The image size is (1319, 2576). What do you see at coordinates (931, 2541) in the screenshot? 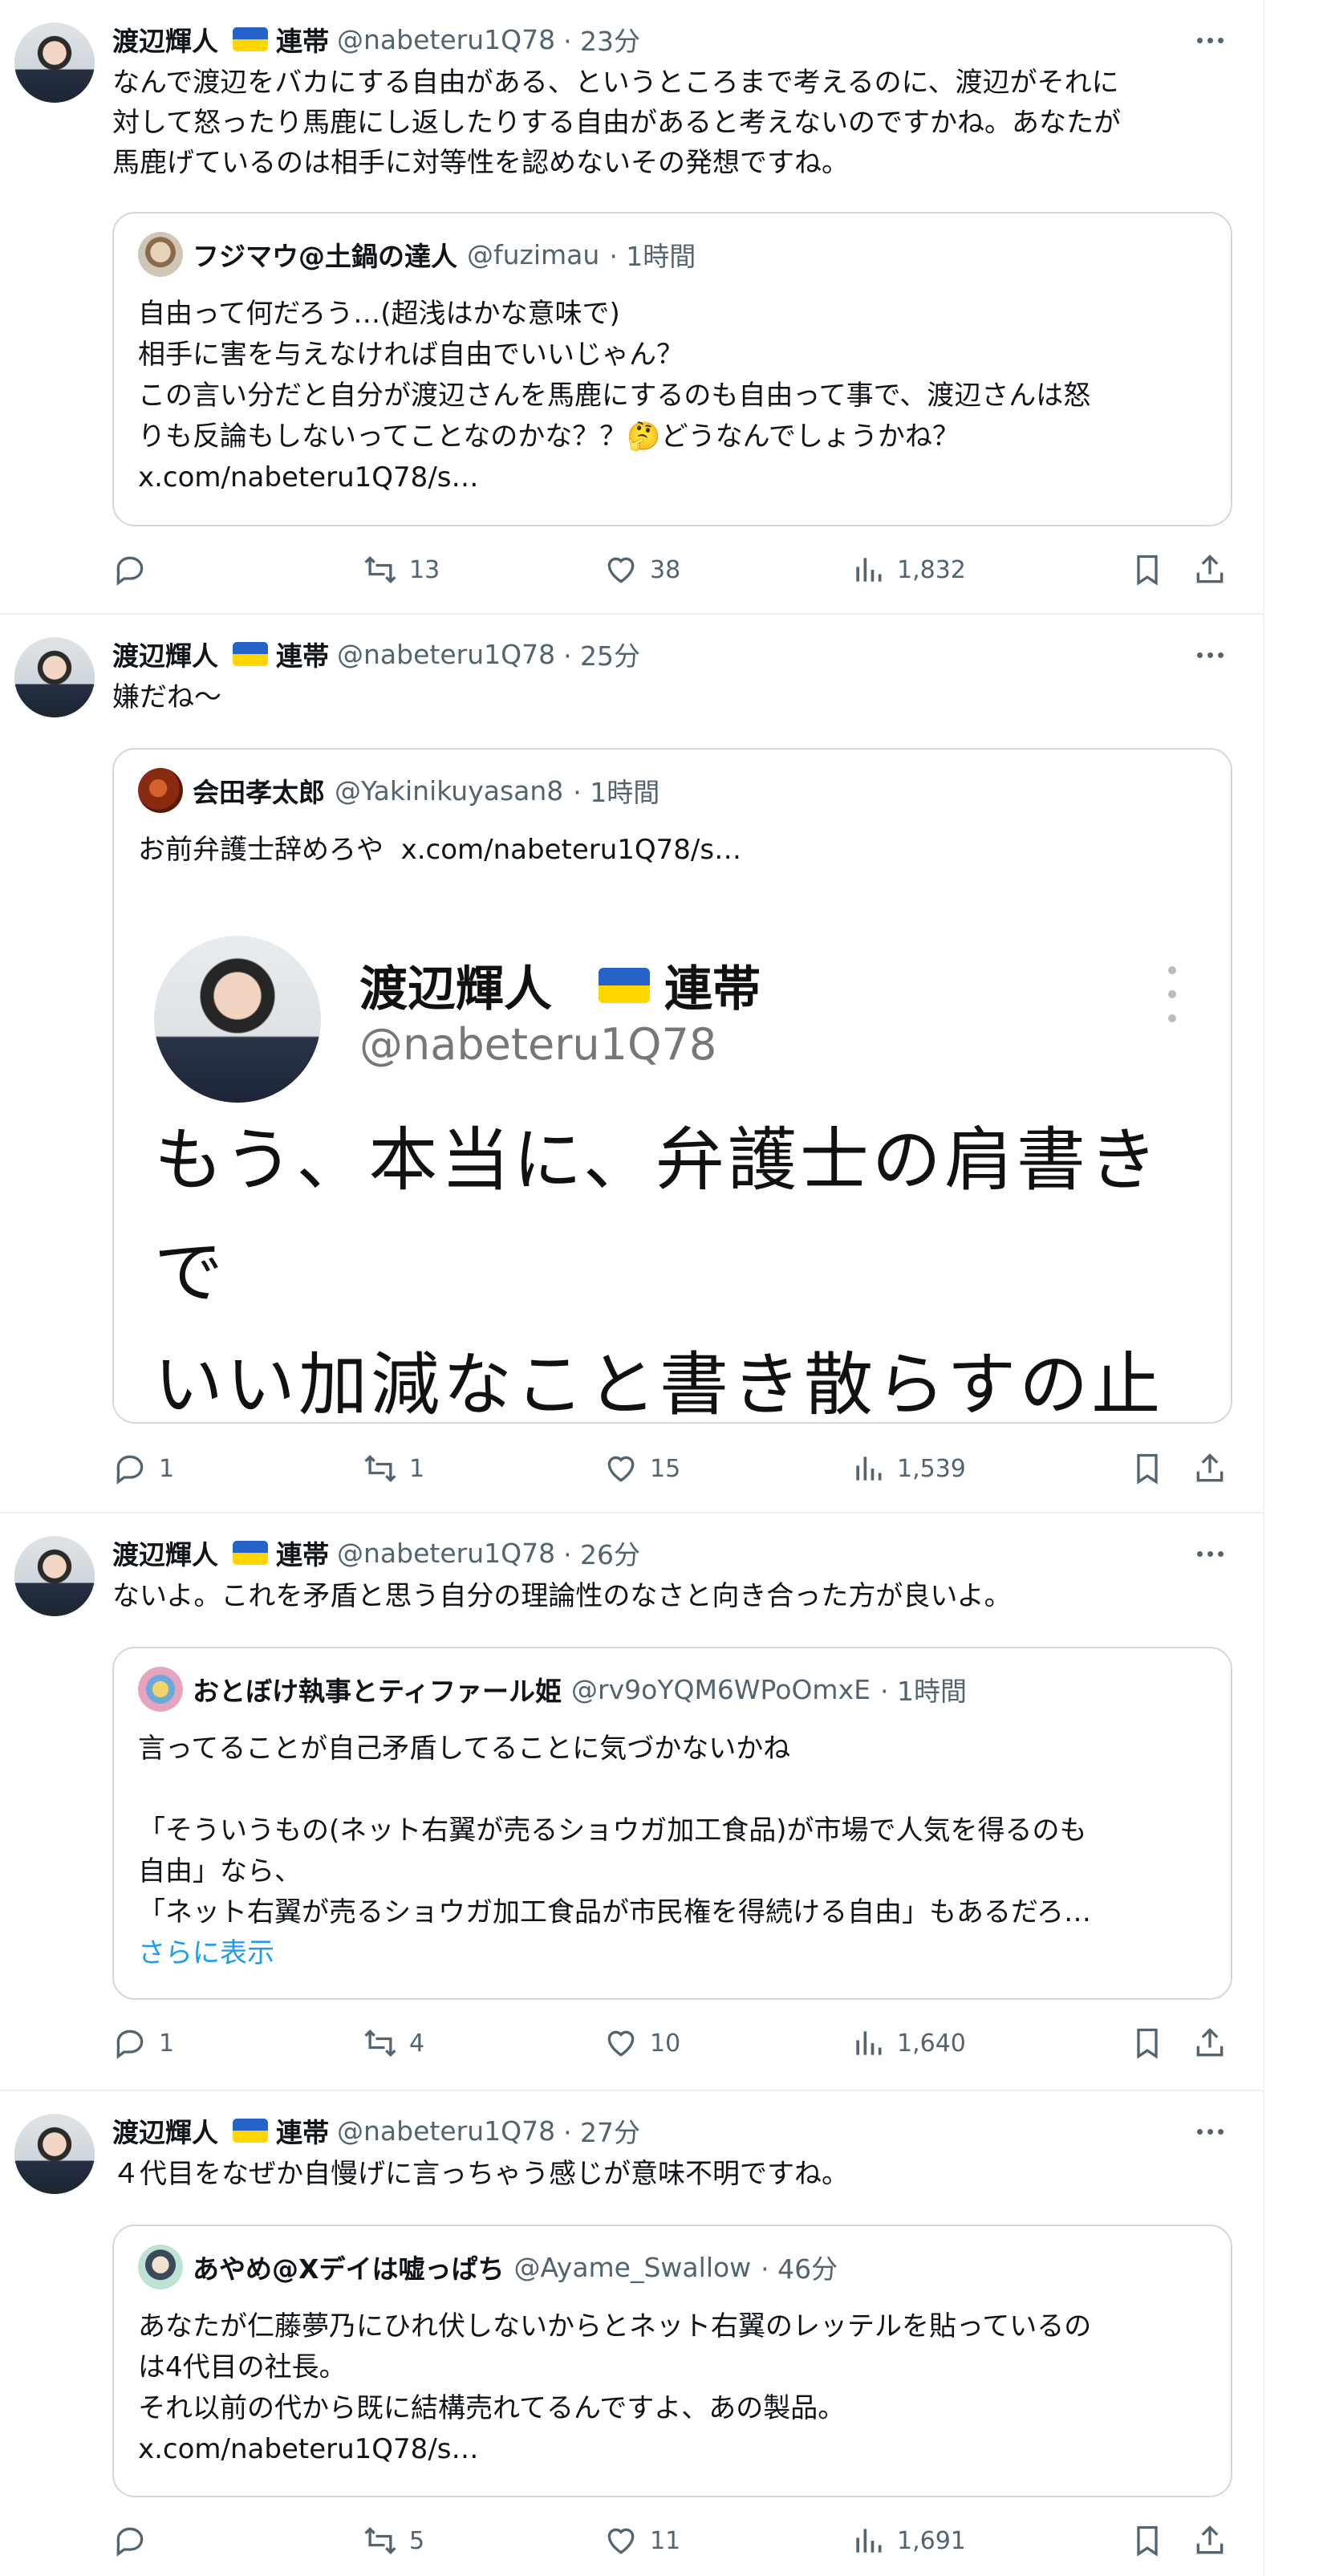
I see `views-count: 1,691` at bounding box center [931, 2541].